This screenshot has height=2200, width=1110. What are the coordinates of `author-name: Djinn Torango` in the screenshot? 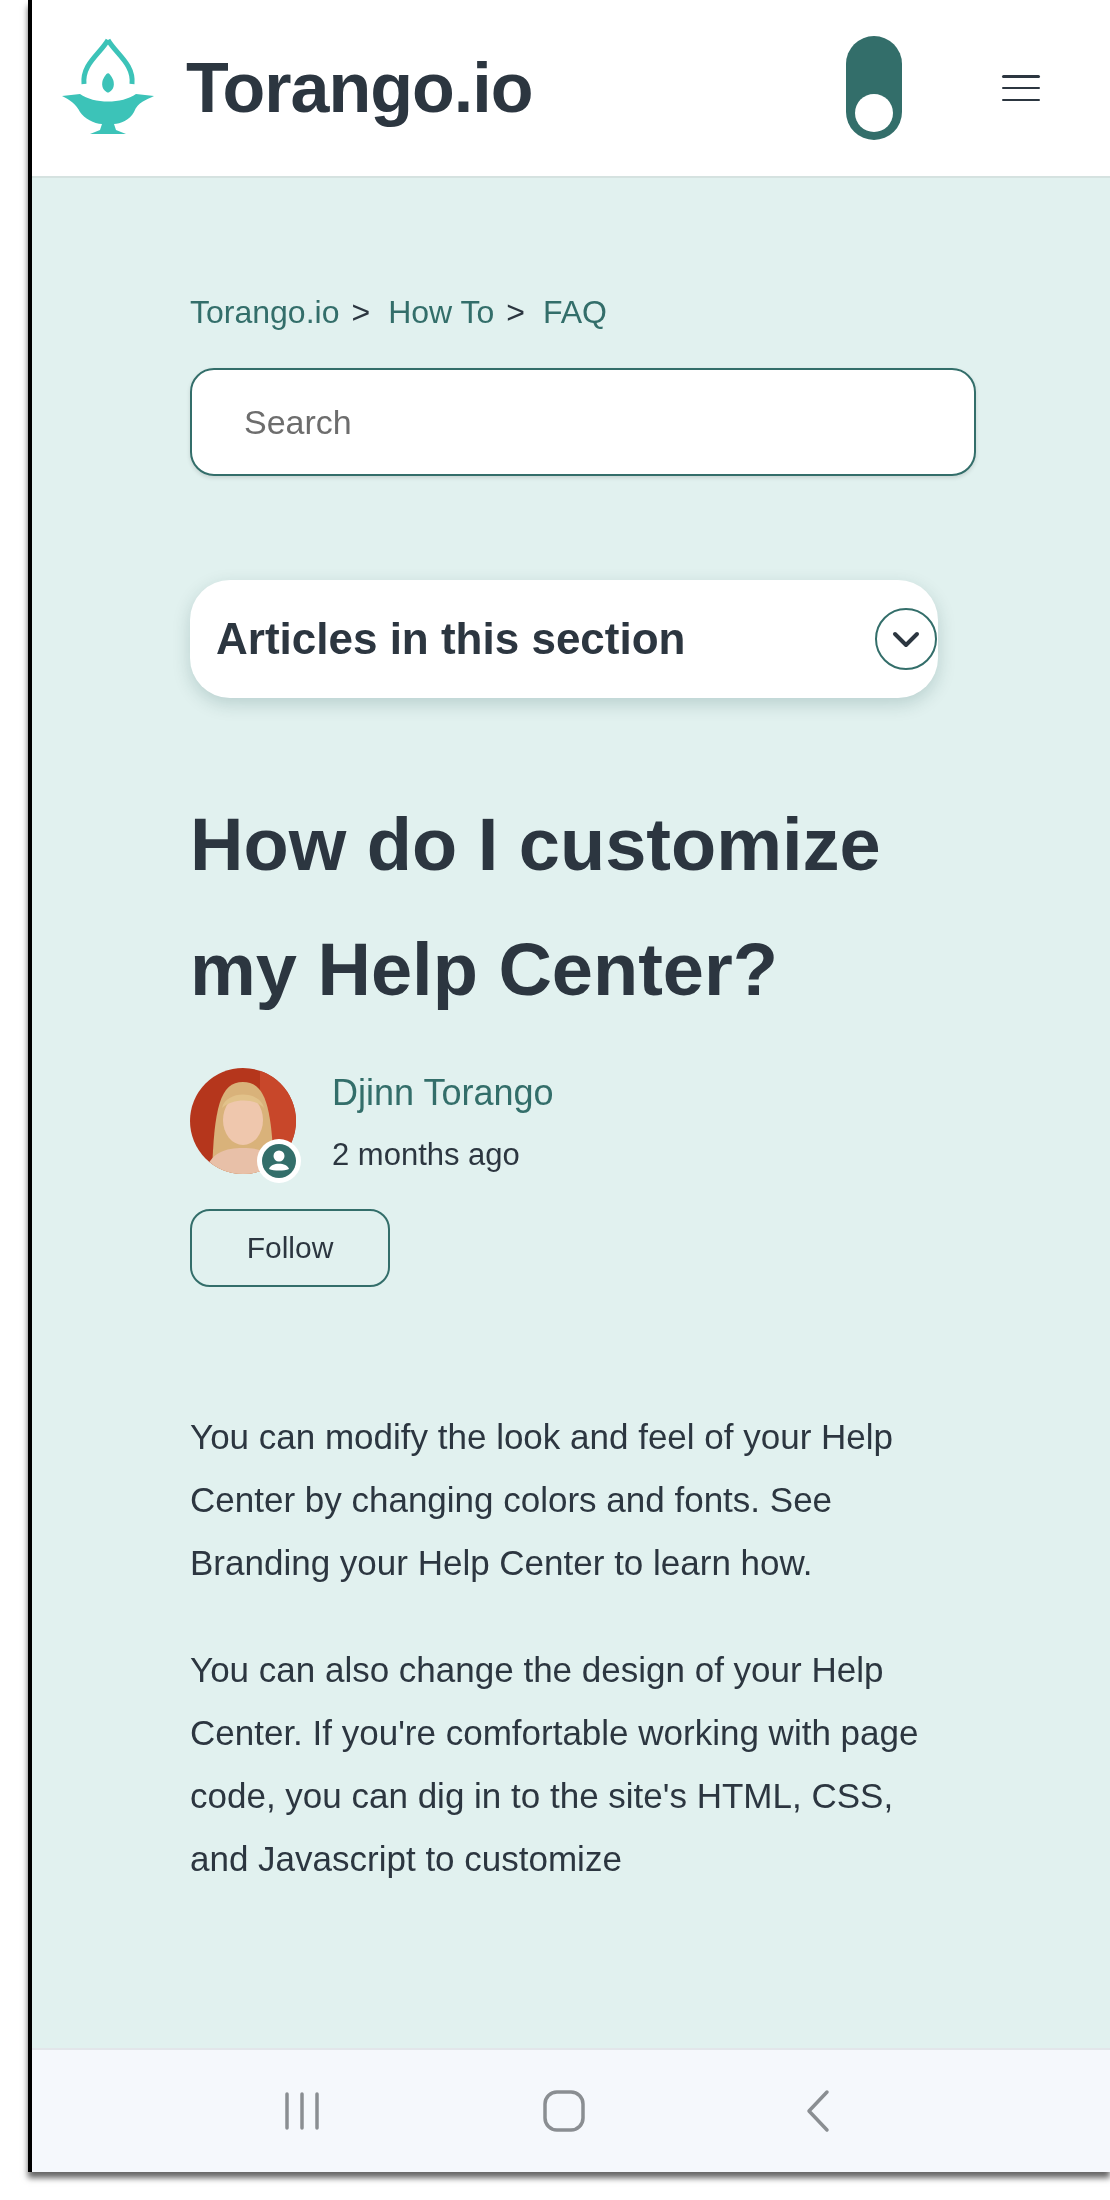 It's located at (443, 1093).